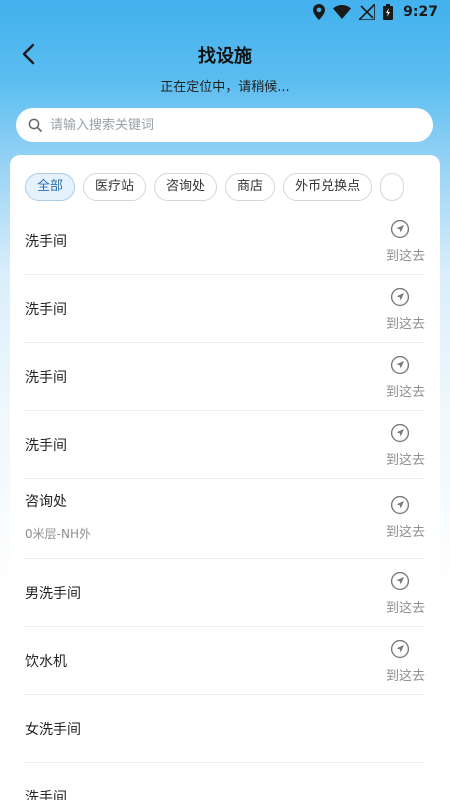 Image resolution: width=450 pixels, height=800 pixels. Describe the element at coordinates (46, 662) in the screenshot. I see `facility-name: 饮水机` at that location.